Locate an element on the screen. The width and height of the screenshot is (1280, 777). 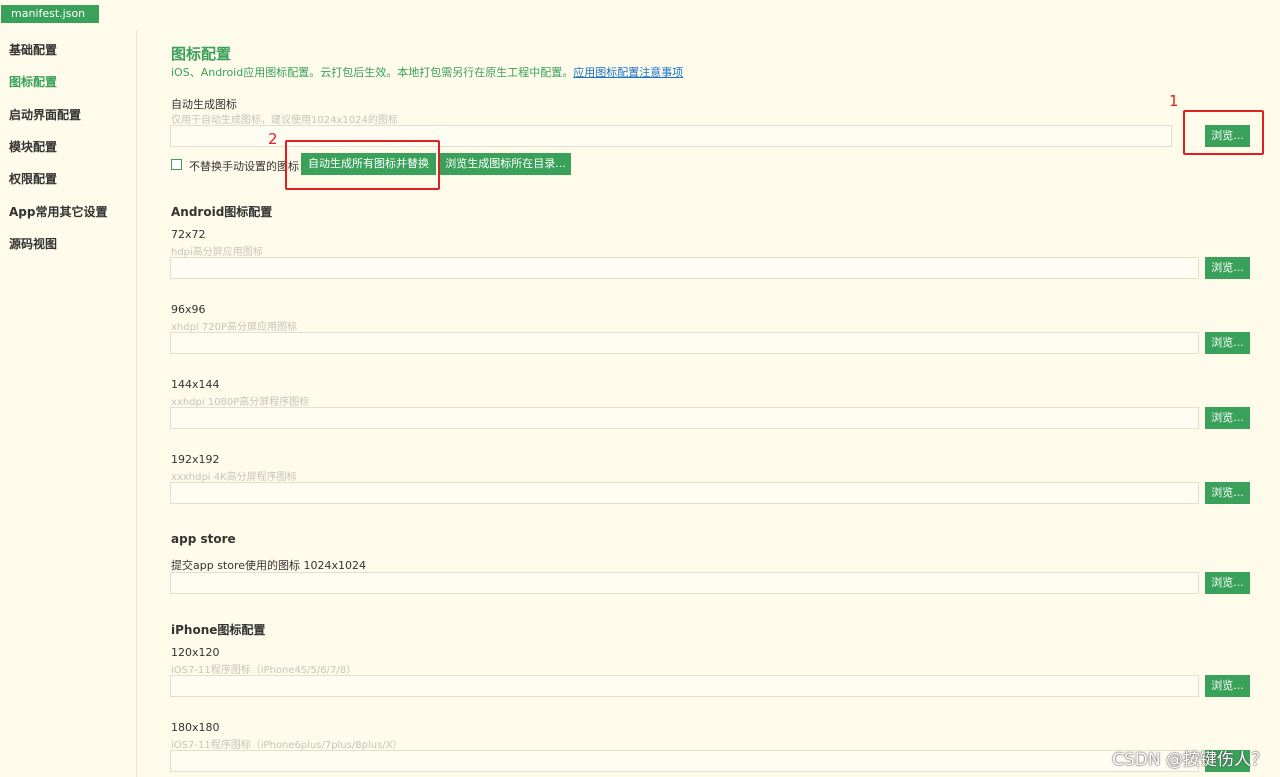
appstore-section-title: app store is located at coordinates (203, 539).